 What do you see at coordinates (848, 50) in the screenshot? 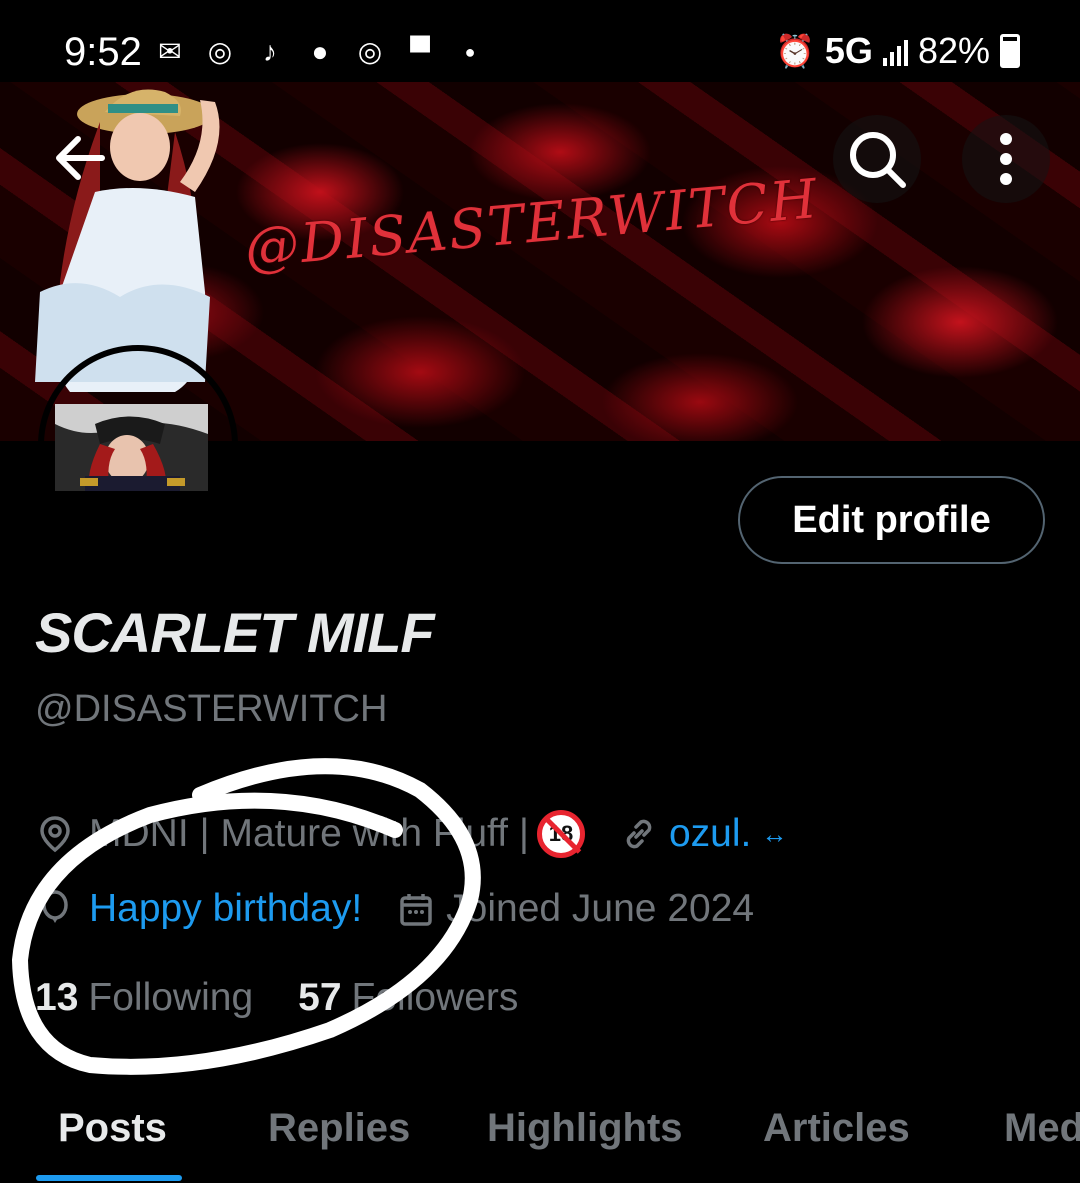
I see `network-label: 5G` at bounding box center [848, 50].